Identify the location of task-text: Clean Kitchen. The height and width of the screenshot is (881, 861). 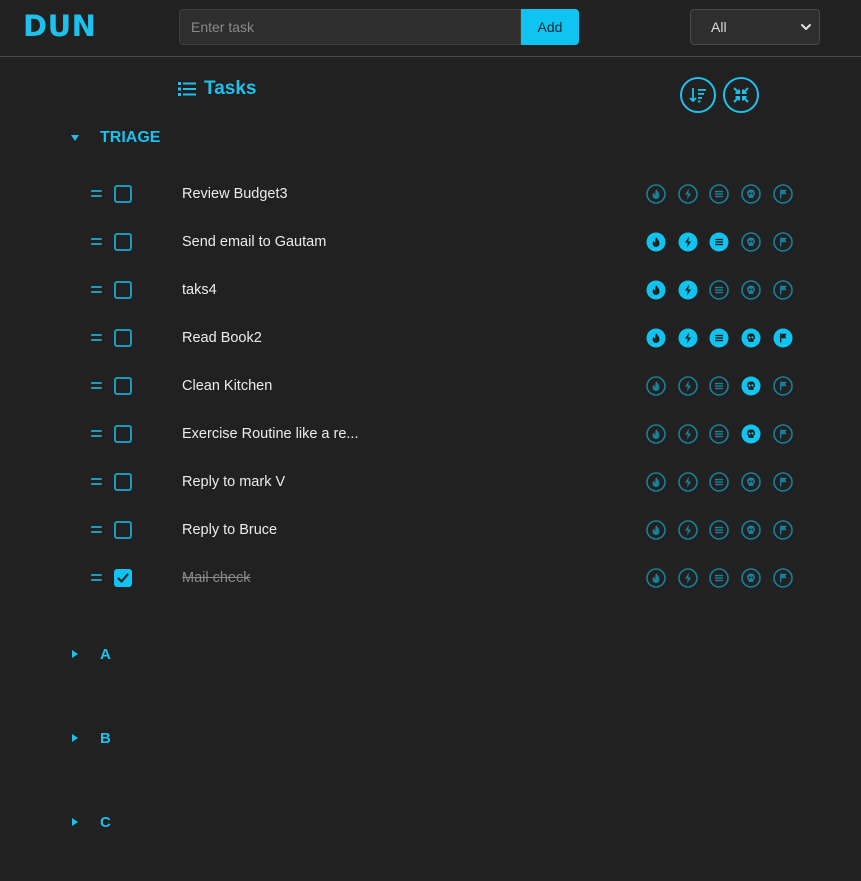
(227, 386).